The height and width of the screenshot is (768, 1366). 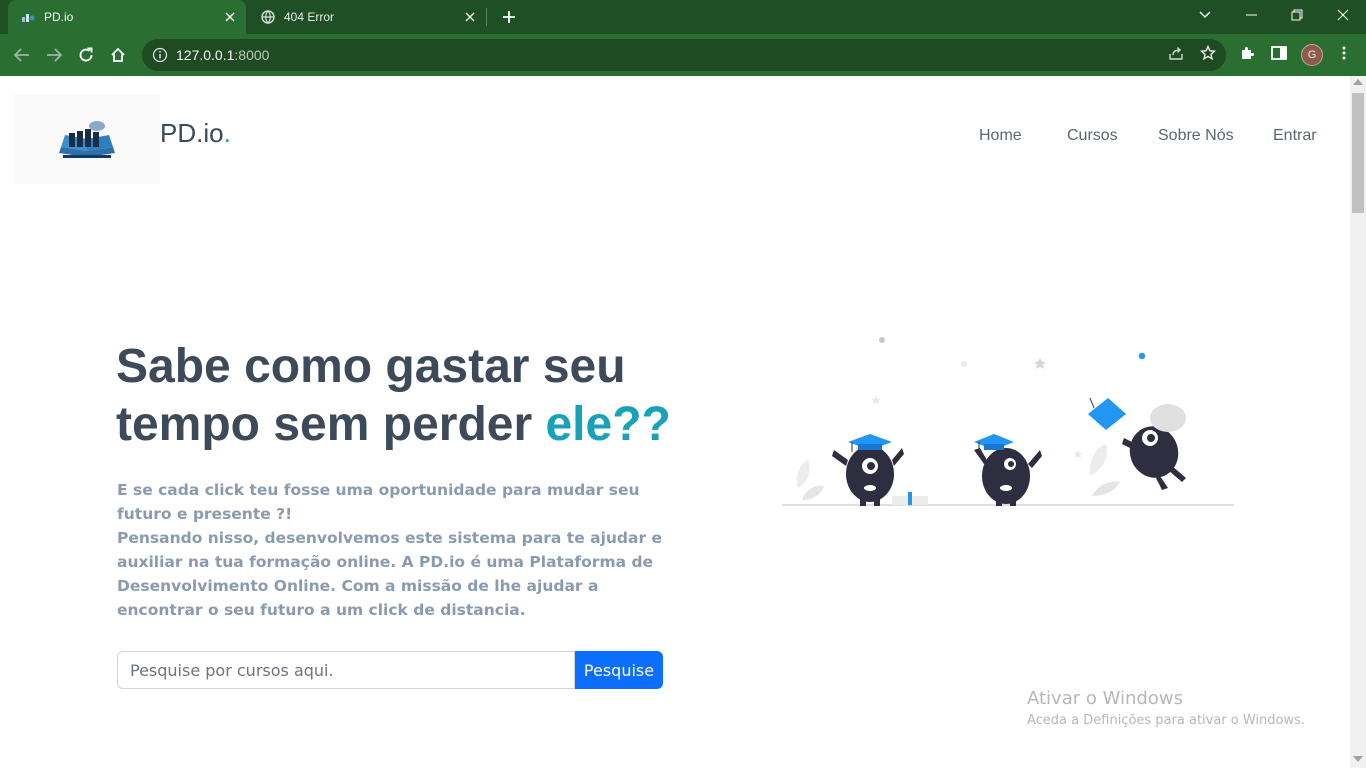 I want to click on reload-icon, so click(x=86, y=54).